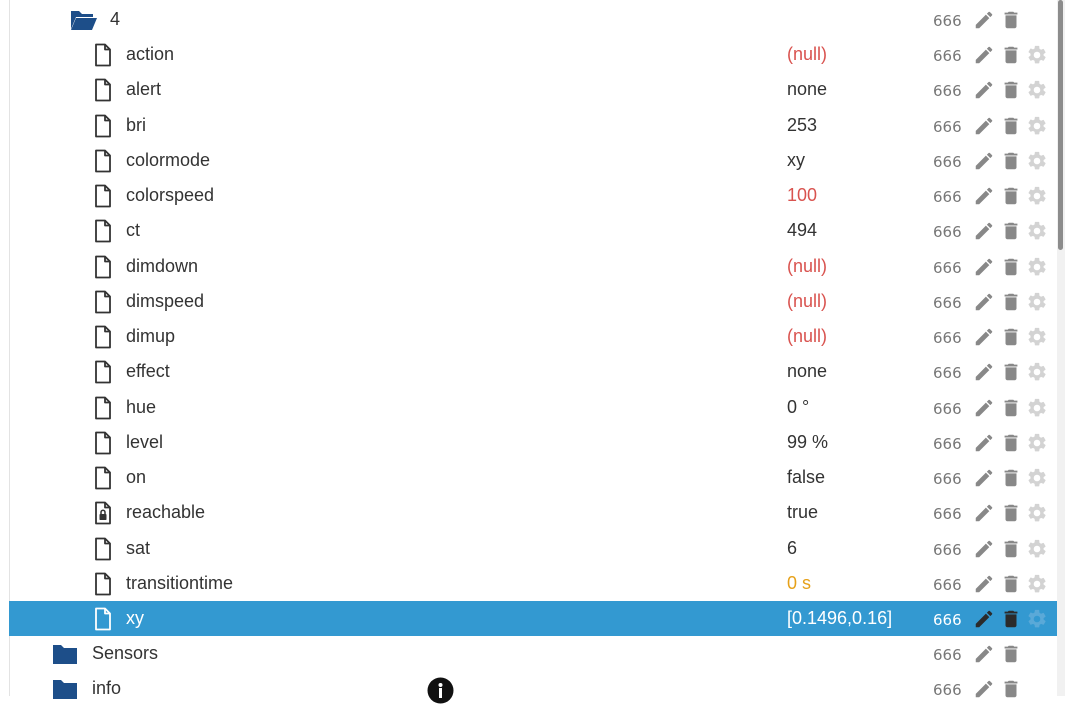  What do you see at coordinates (533, 618) in the screenshot?
I see `tree-row-state: xy [0.1496,0.16] 666` at bounding box center [533, 618].